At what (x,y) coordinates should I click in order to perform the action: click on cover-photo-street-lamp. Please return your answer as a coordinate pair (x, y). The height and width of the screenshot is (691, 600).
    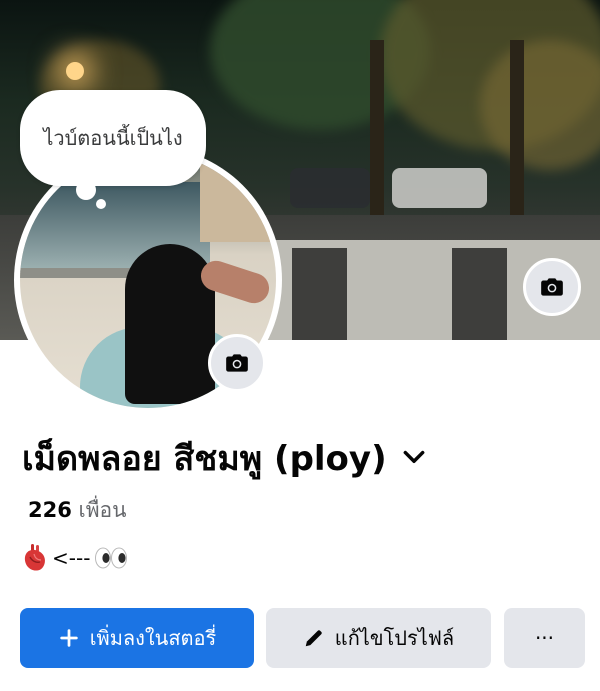
    Looking at the image, I should click on (75, 71).